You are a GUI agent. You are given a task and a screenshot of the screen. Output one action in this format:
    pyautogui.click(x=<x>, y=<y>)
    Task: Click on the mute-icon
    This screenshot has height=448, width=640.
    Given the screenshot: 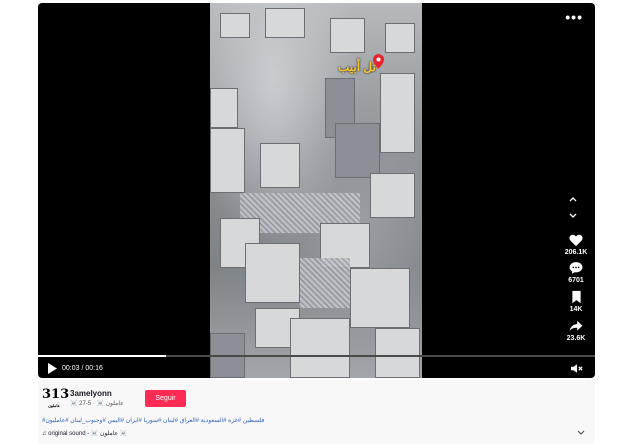 What is the action you would take?
    pyautogui.click(x=577, y=368)
    